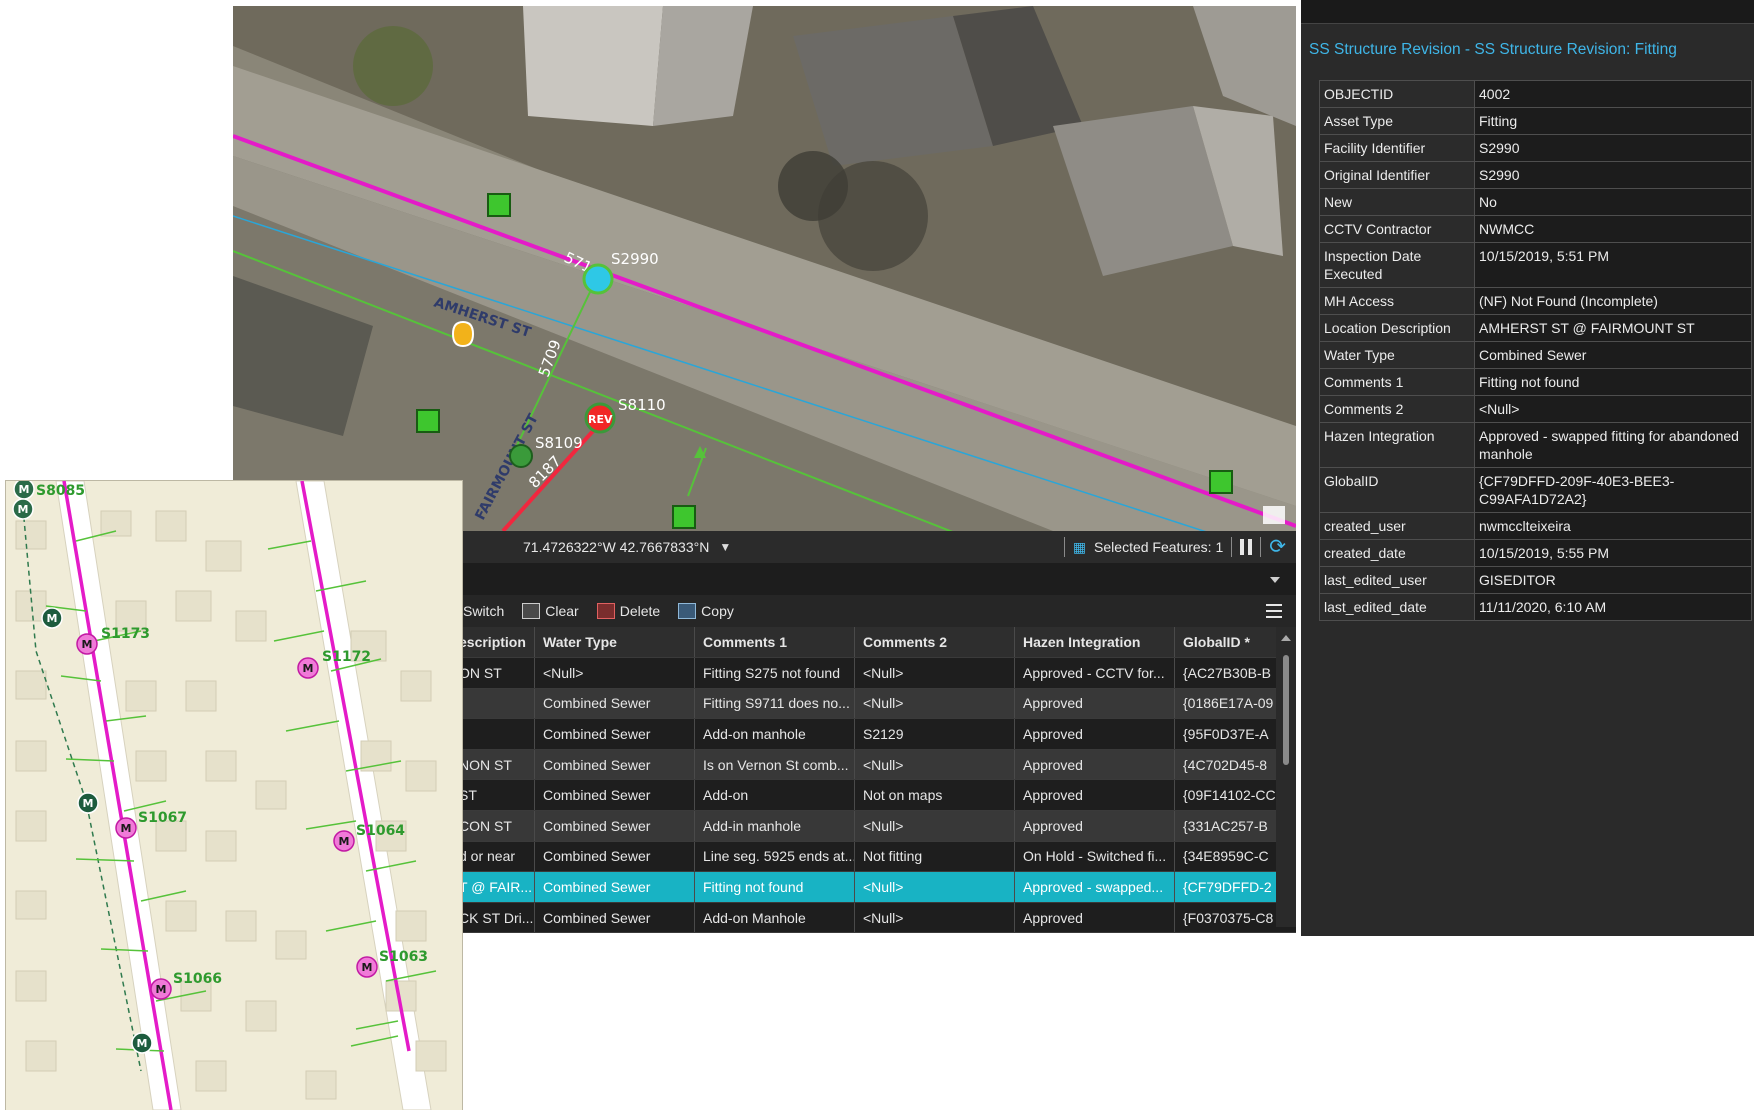 This screenshot has height=1110, width=1754. Describe the element at coordinates (495, 764) in the screenshot. I see `table-cell: NON ST` at that location.